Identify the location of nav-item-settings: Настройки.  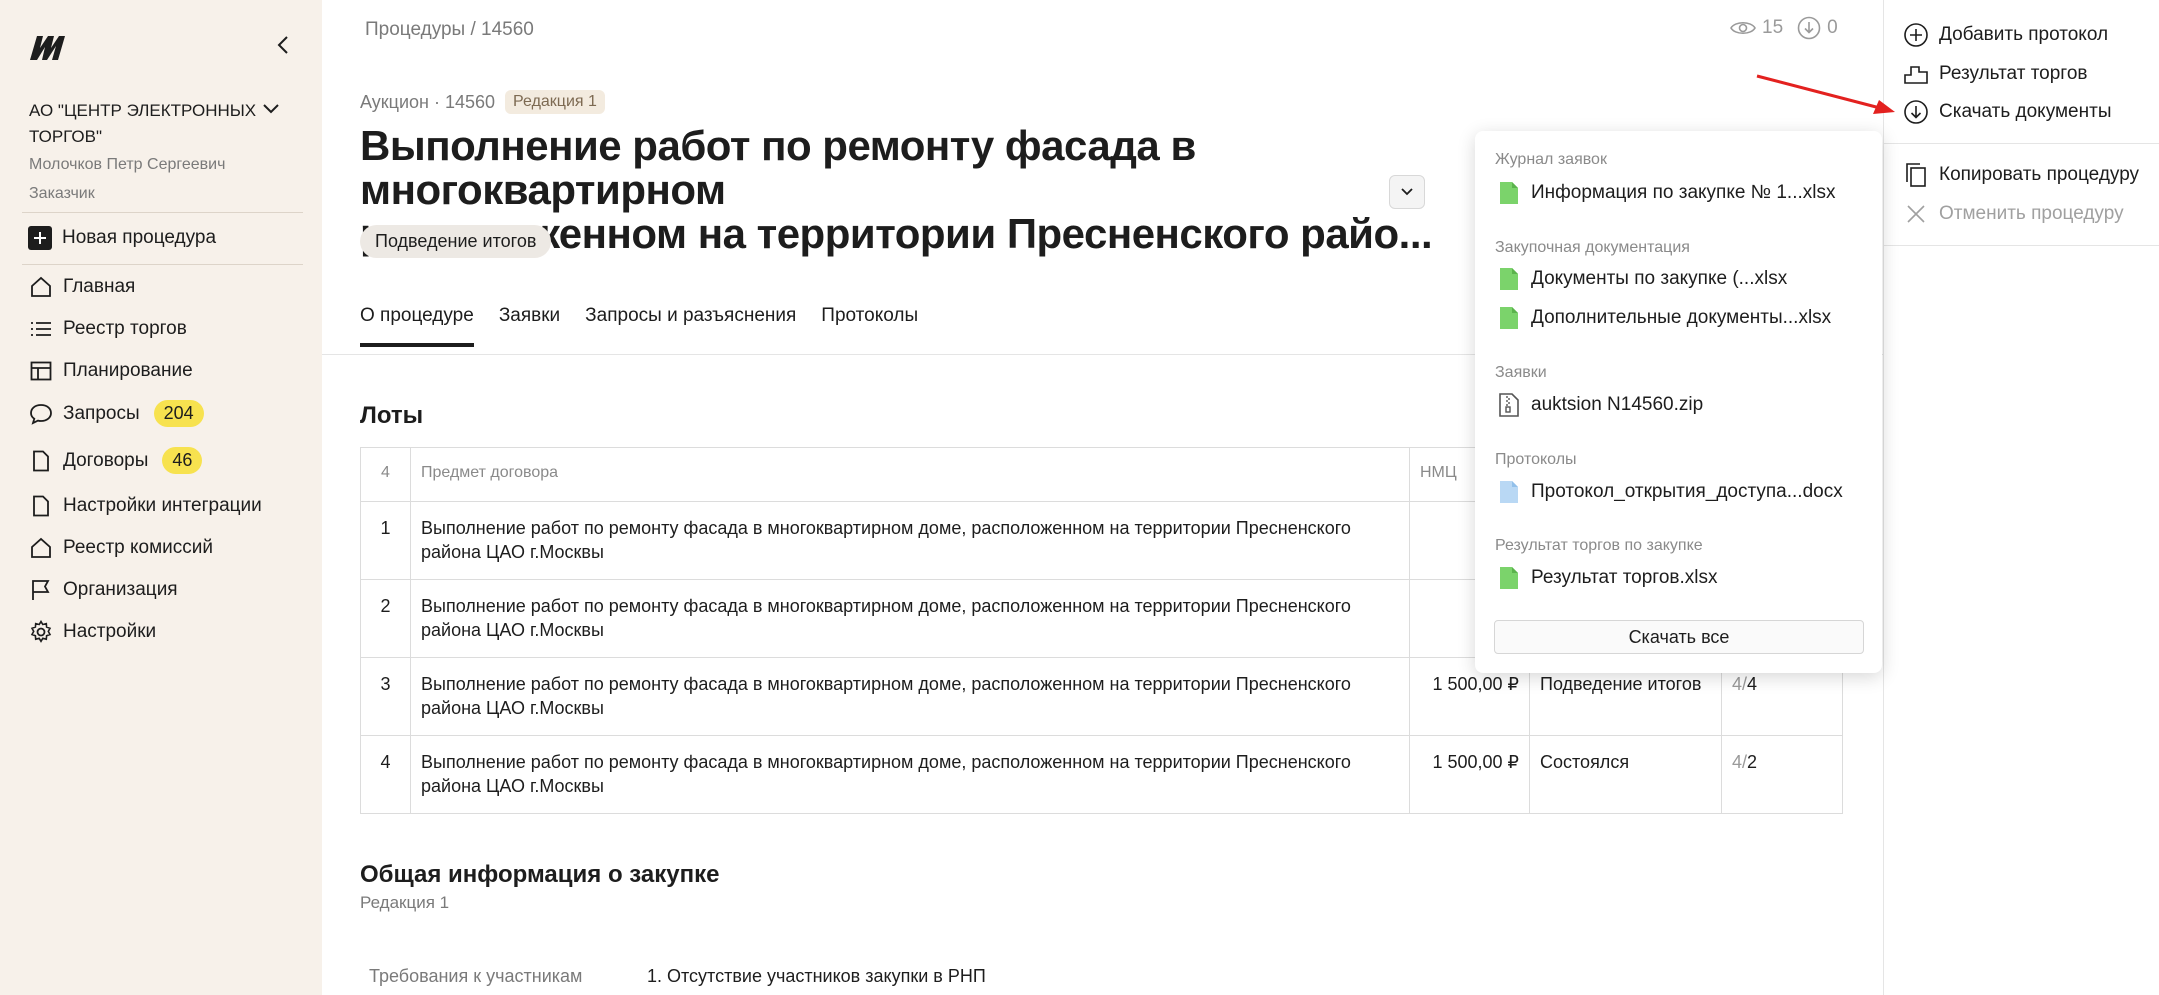
(92, 631).